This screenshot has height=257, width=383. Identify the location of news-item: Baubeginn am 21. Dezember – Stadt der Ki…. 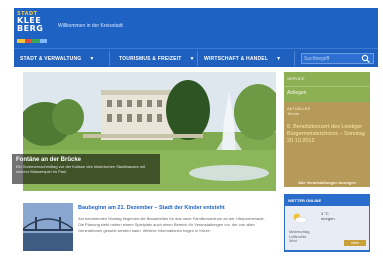
(148, 228).